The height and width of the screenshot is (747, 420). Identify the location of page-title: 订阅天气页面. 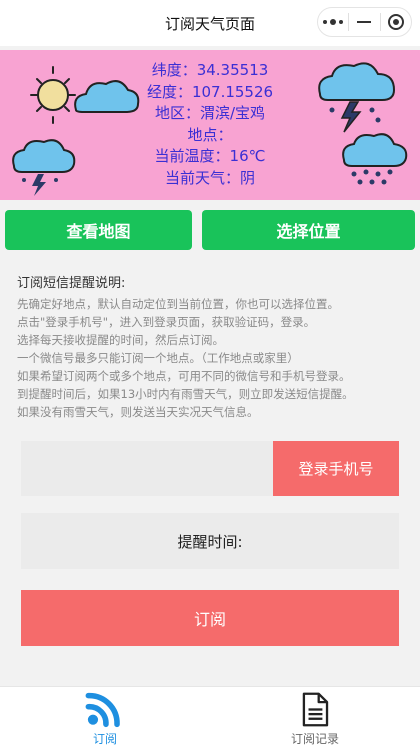
(209, 23).